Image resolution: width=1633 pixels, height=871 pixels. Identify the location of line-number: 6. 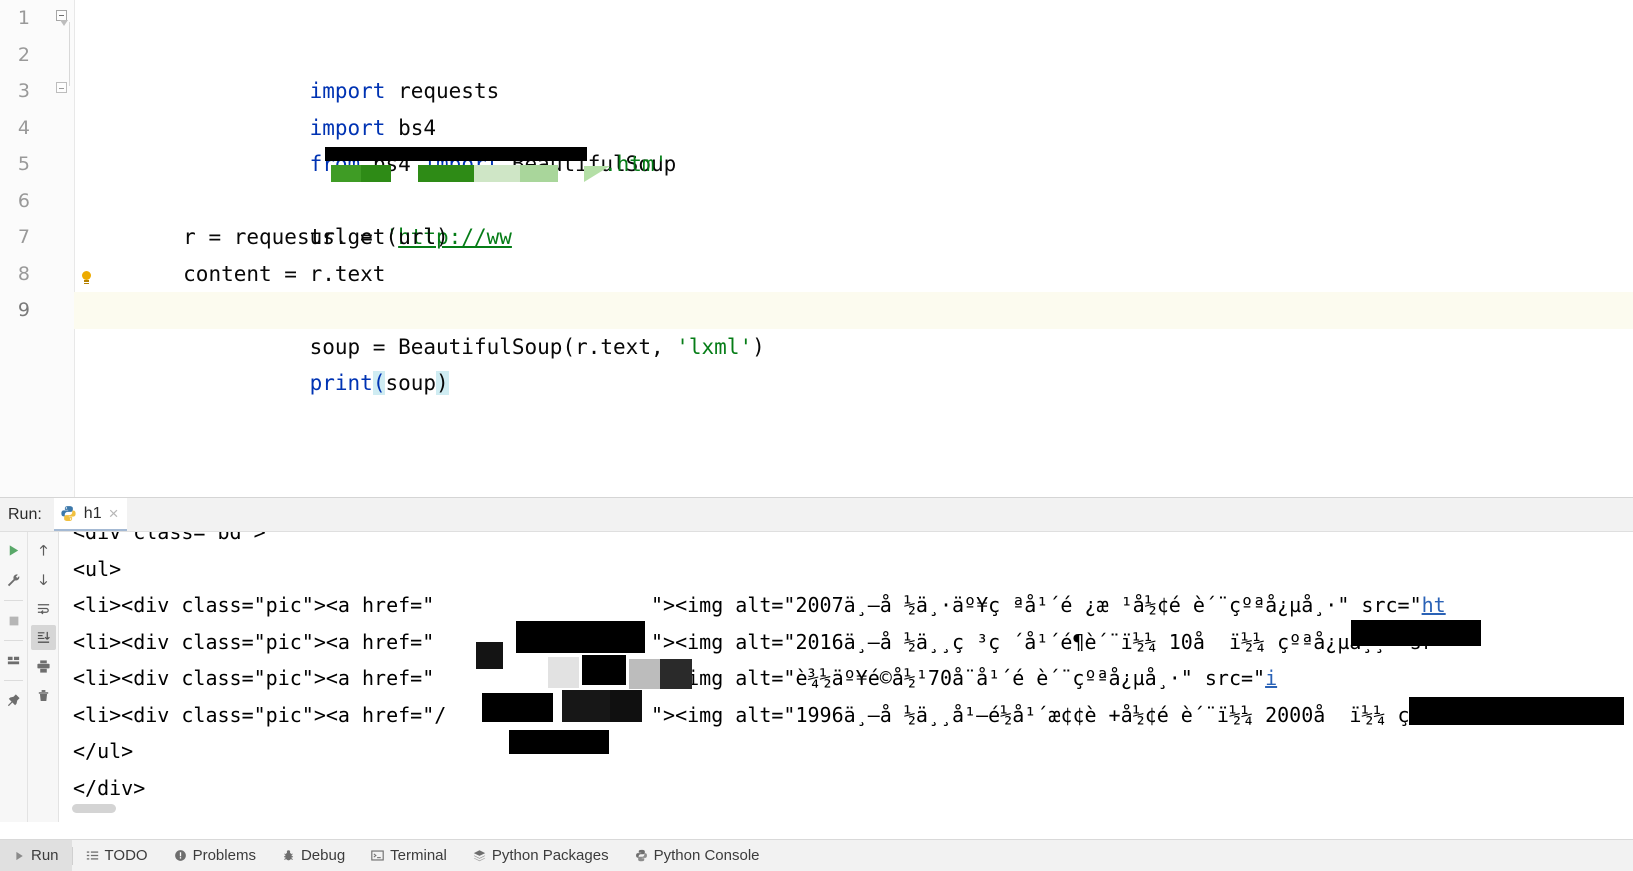
(23, 200).